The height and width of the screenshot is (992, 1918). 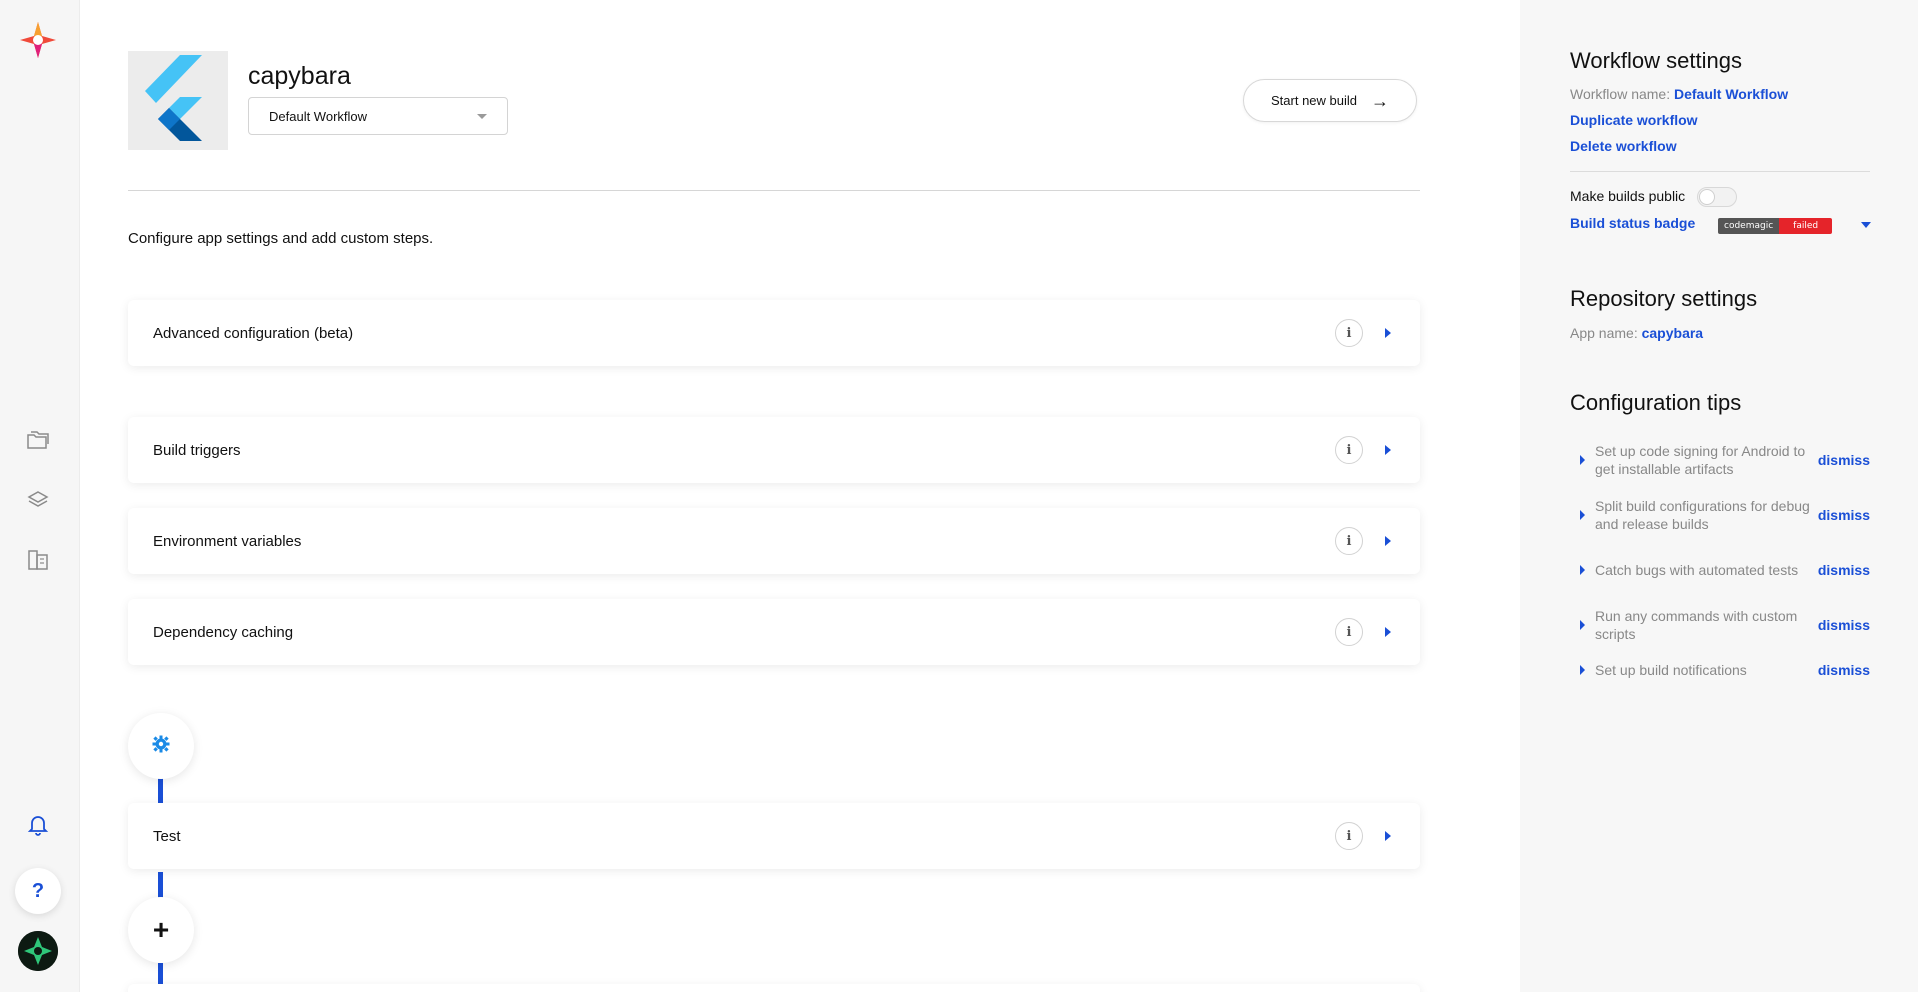 I want to click on tip-text: Catch bugs with automated tests, so click(x=1697, y=570).